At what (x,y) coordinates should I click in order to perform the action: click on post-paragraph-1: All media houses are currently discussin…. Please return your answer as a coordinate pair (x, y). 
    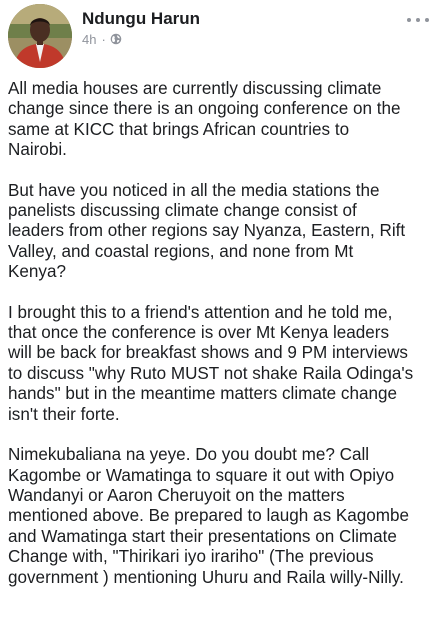
    Looking at the image, I should click on (223, 120).